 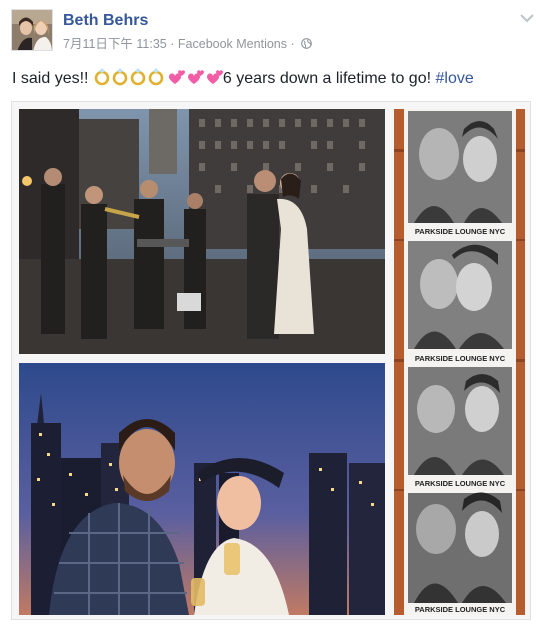 I want to click on author-name: Beth Behrs, so click(x=105, y=21).